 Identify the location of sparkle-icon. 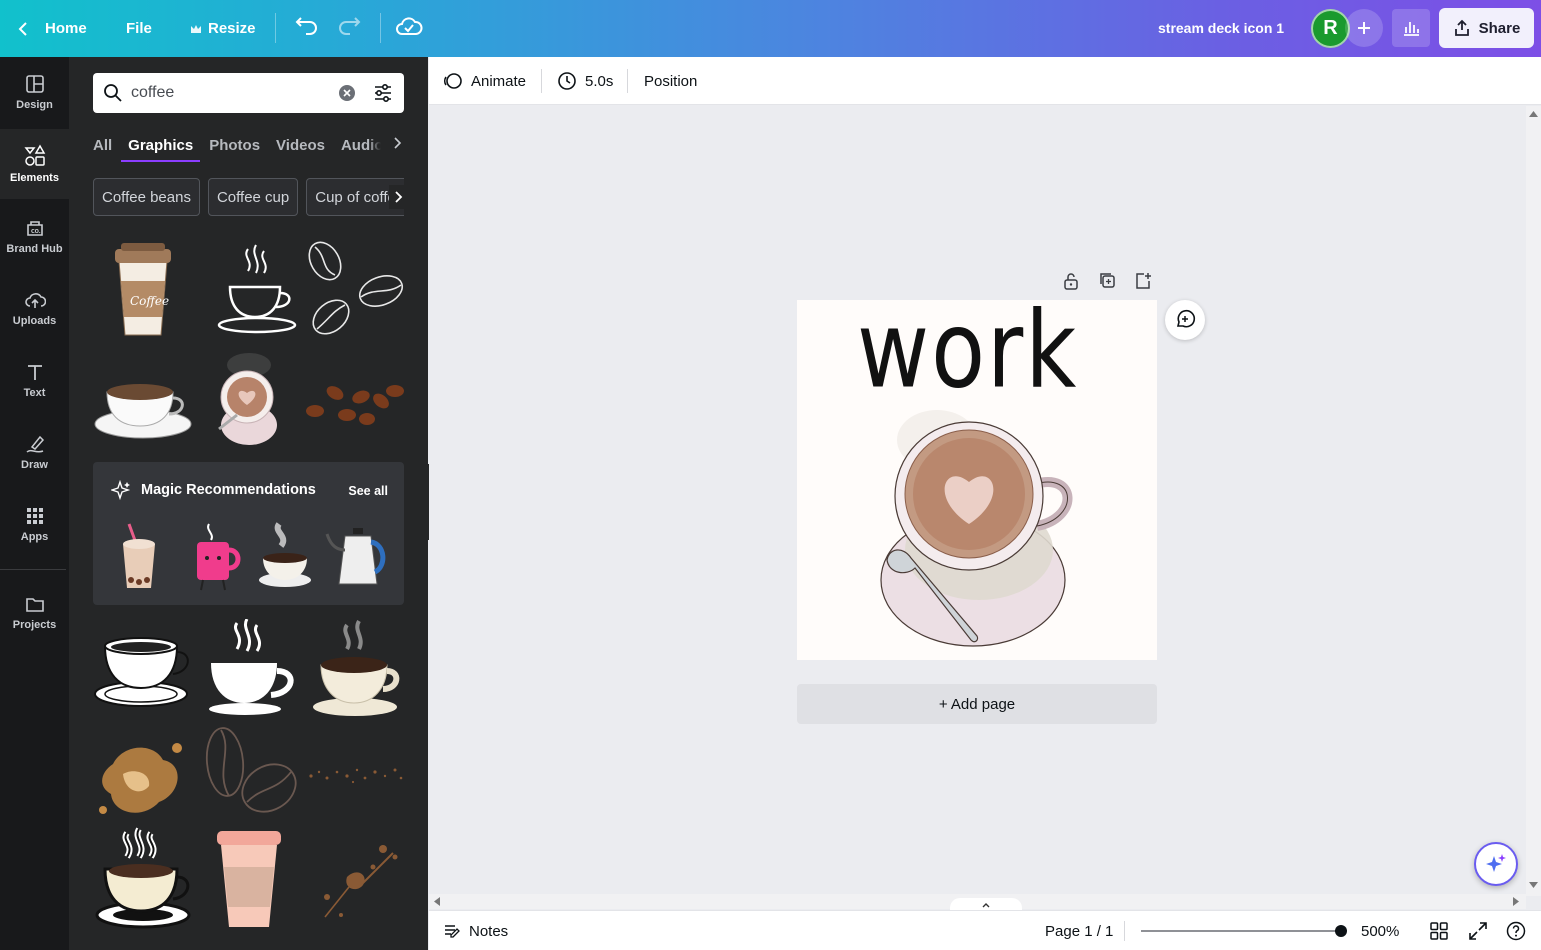
(1496, 863).